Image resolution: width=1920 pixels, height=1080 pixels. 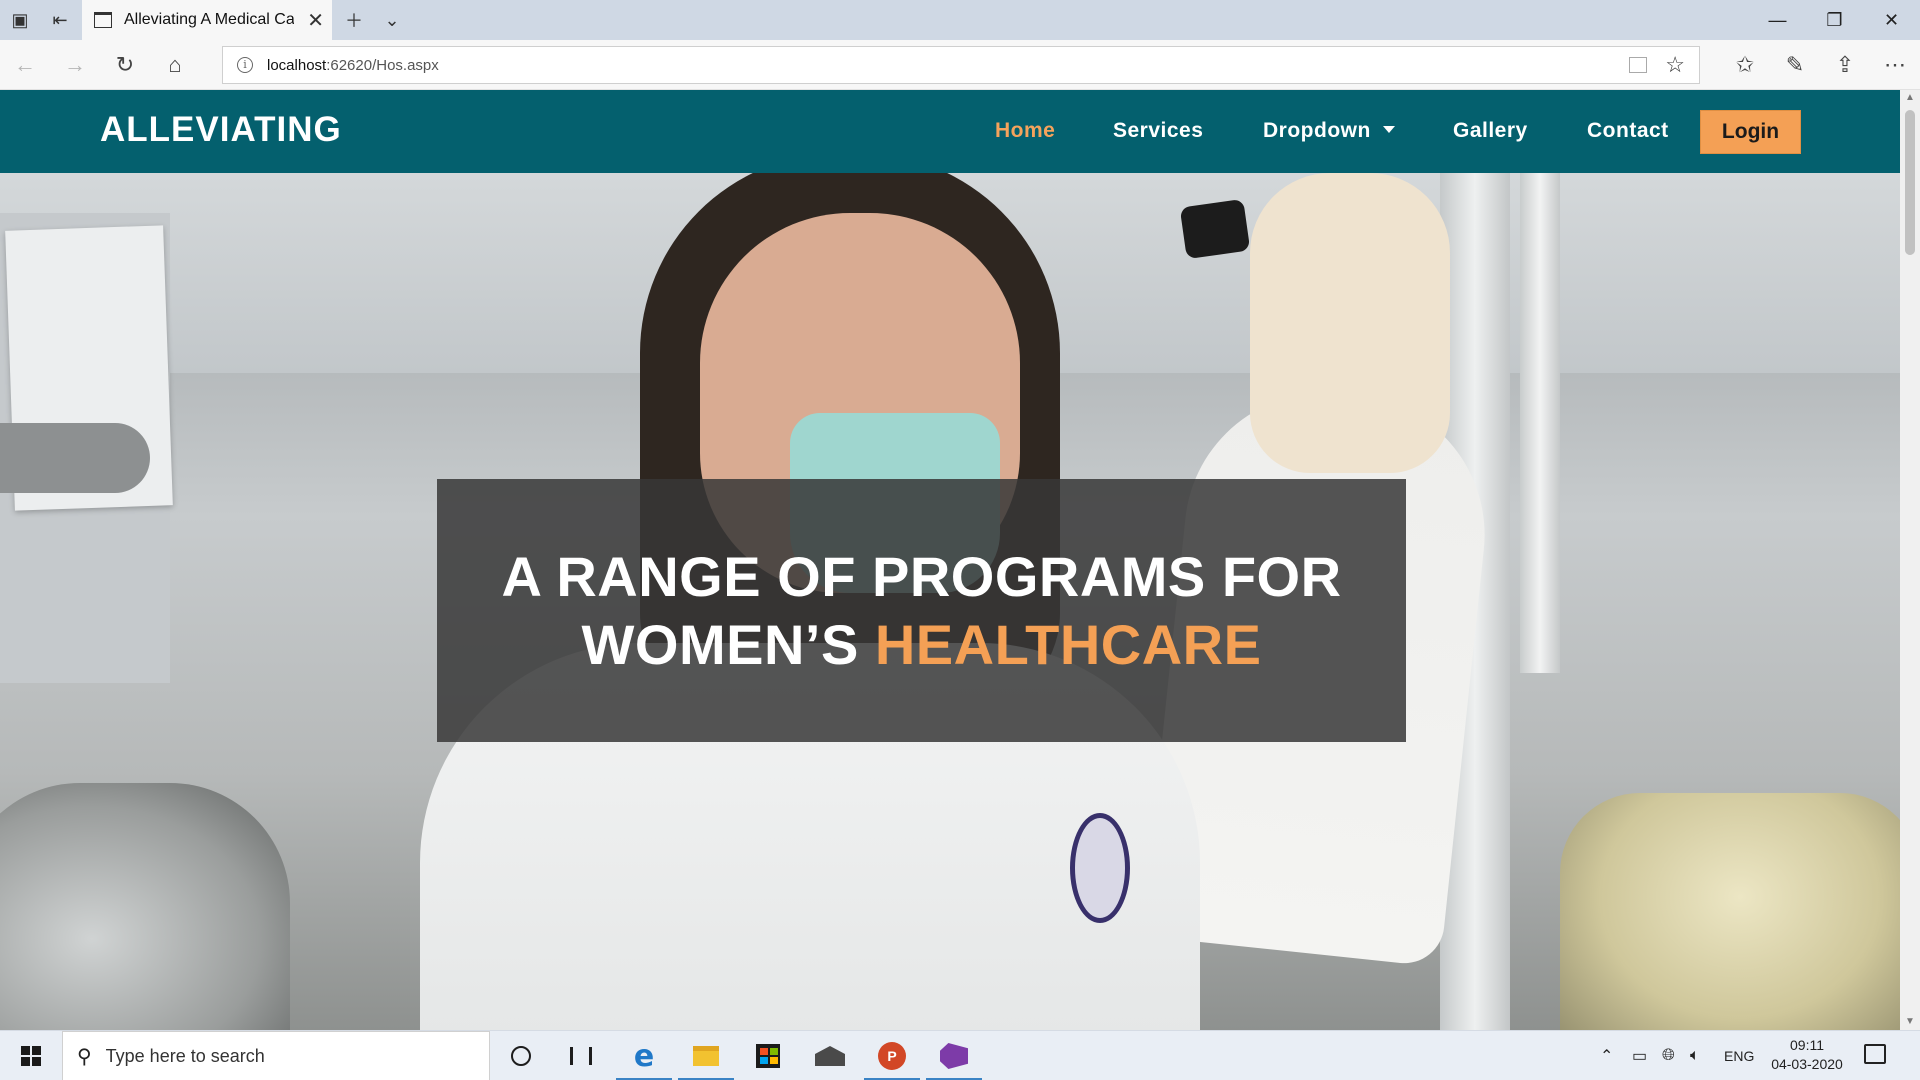 What do you see at coordinates (1910, 182) in the screenshot?
I see `scrollbar-thumb` at bounding box center [1910, 182].